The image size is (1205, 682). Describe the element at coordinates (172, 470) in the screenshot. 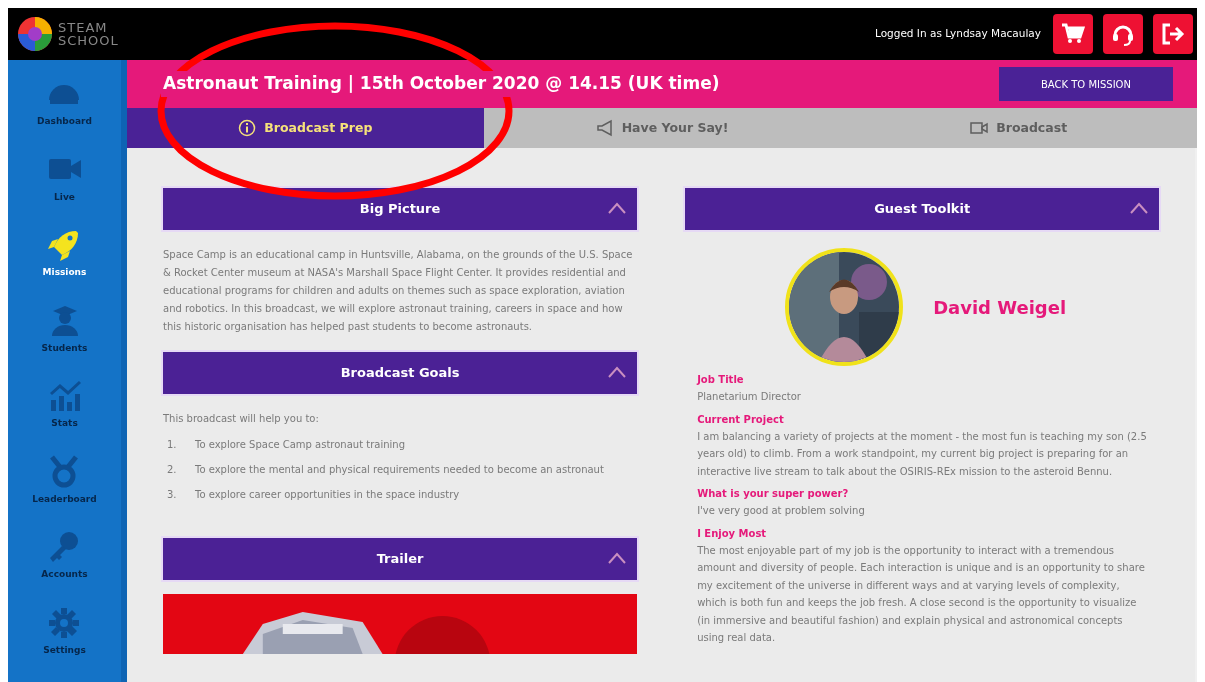

I see `list-number: 2.` at that location.